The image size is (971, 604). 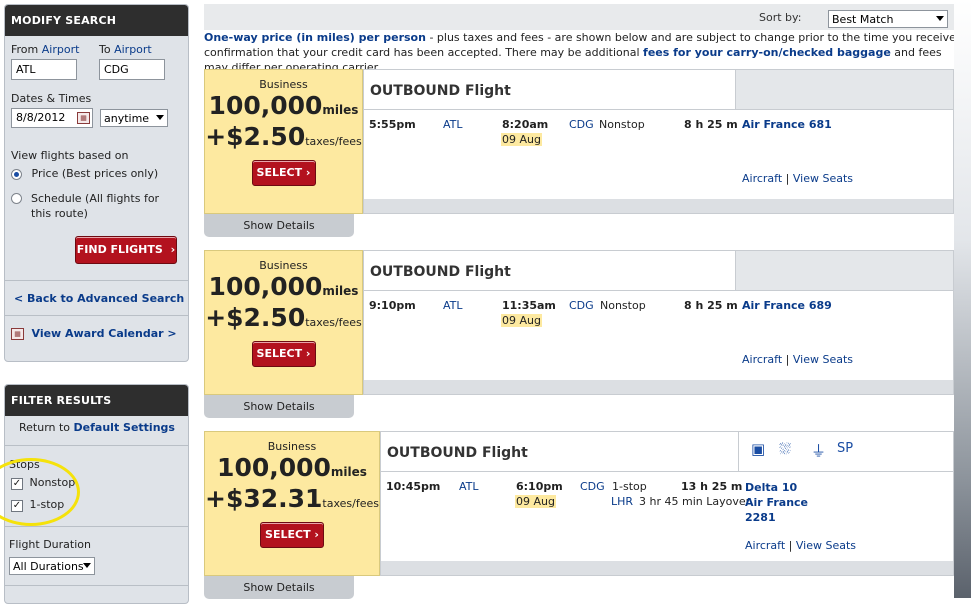 I want to click on layover: 3 hr 45 min Layover, so click(x=695, y=501).